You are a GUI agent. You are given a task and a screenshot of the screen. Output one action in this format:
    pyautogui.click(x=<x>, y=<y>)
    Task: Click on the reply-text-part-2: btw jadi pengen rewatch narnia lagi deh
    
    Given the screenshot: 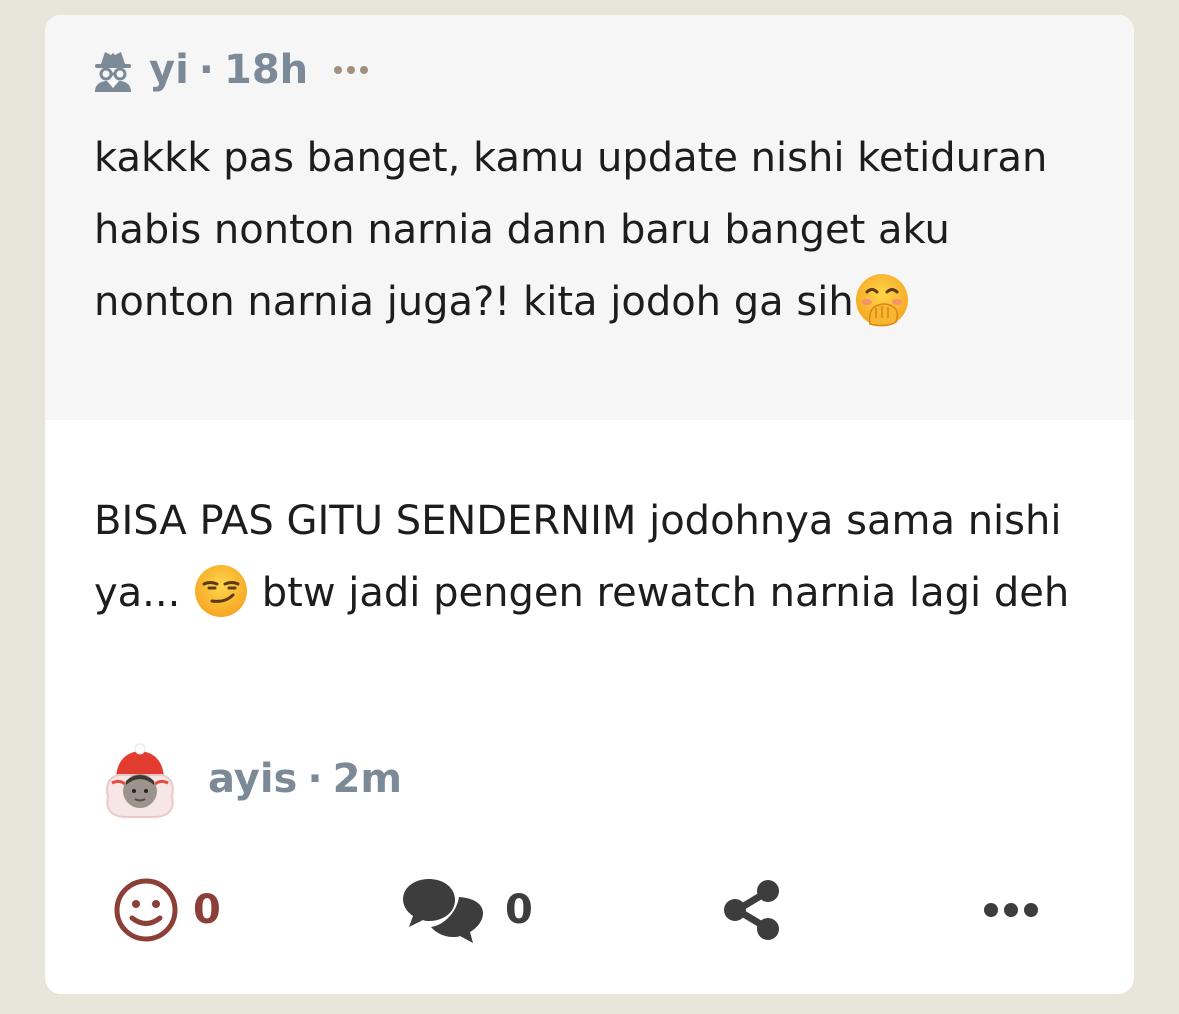 What is the action you would take?
    pyautogui.click(x=659, y=593)
    